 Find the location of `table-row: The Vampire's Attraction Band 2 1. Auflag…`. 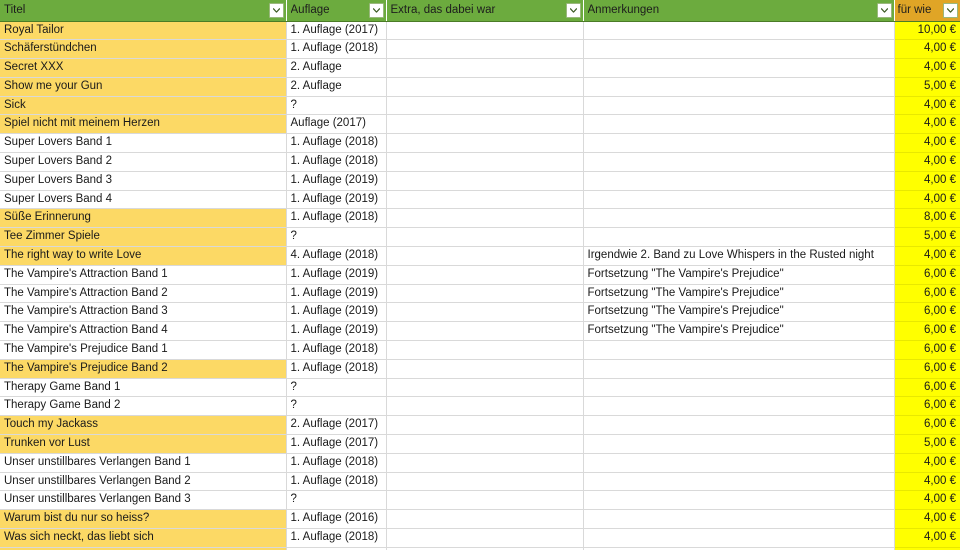

table-row: The Vampire's Attraction Band 2 1. Auflag… is located at coordinates (480, 294).